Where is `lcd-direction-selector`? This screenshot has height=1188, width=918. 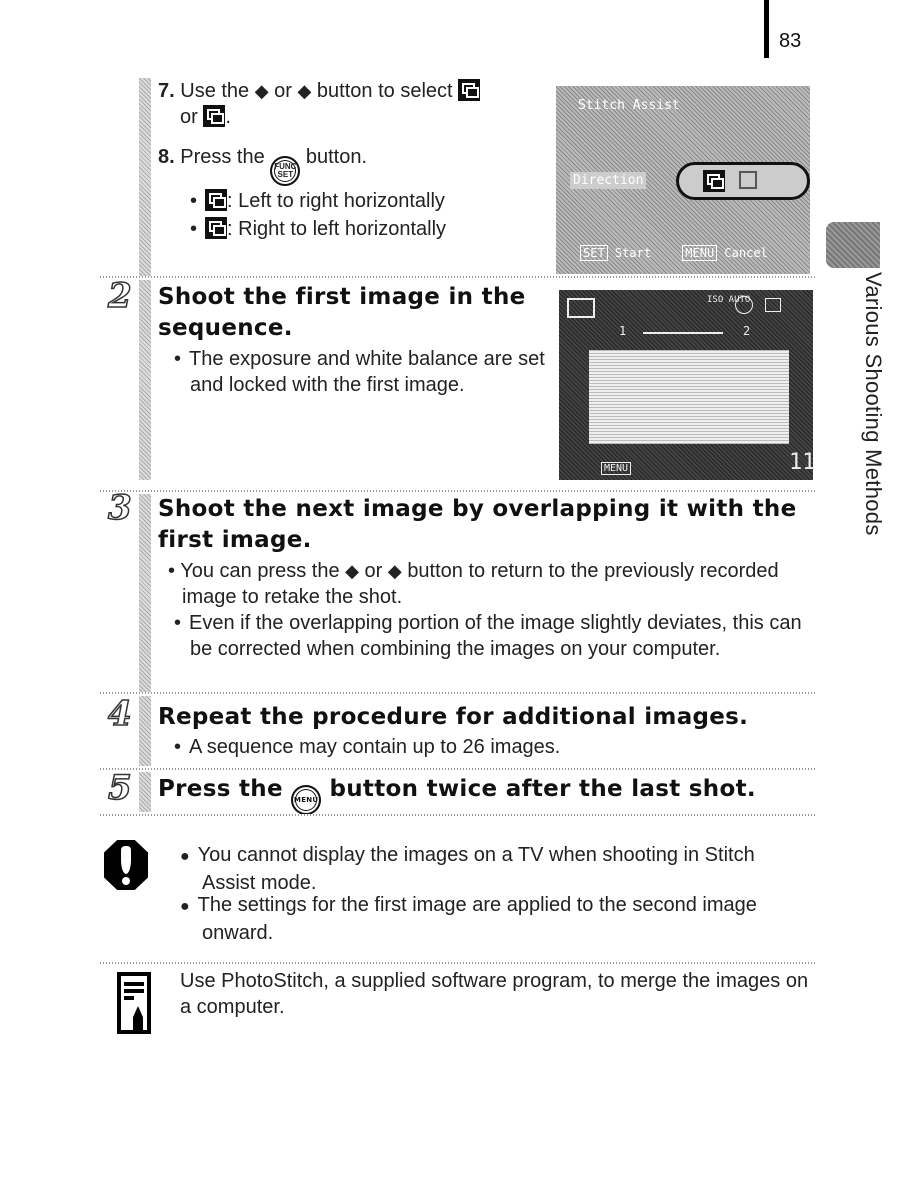
lcd-direction-selector is located at coordinates (743, 181).